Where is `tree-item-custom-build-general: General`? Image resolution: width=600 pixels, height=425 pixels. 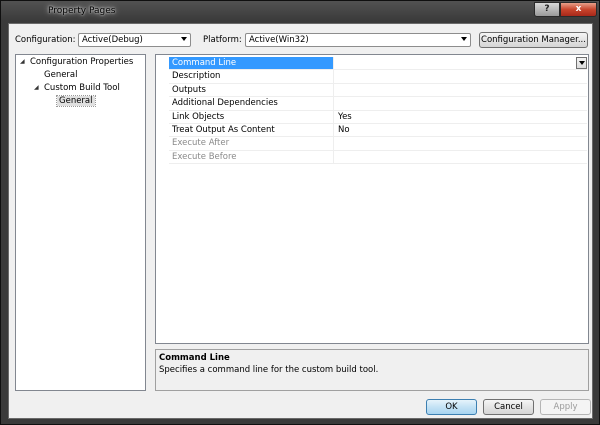
tree-item-custom-build-general: General is located at coordinates (76, 101).